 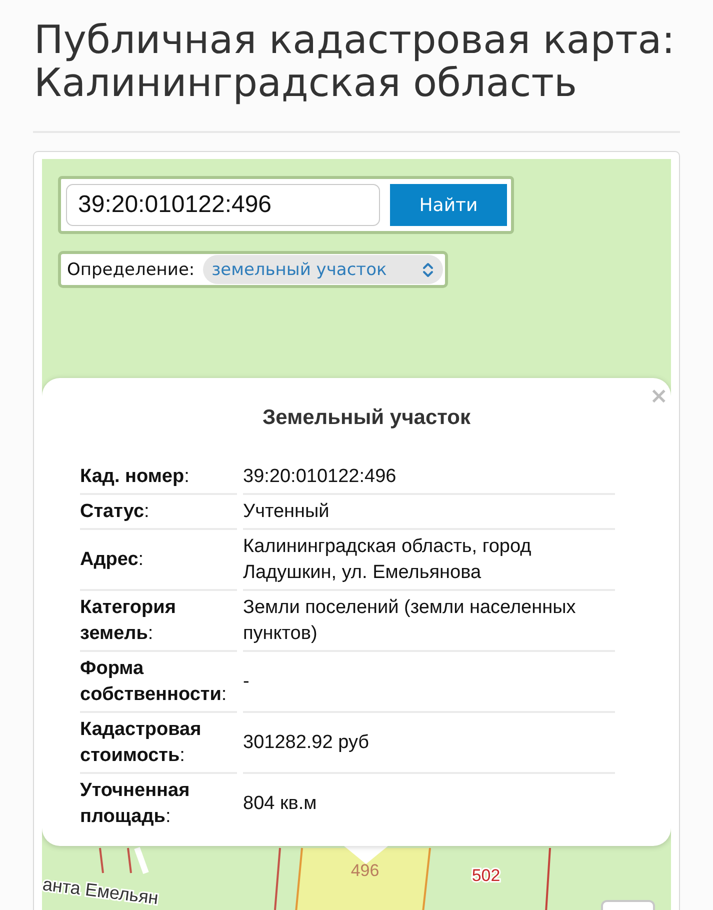 I want to click on parcel-number-label: 502, so click(x=486, y=875).